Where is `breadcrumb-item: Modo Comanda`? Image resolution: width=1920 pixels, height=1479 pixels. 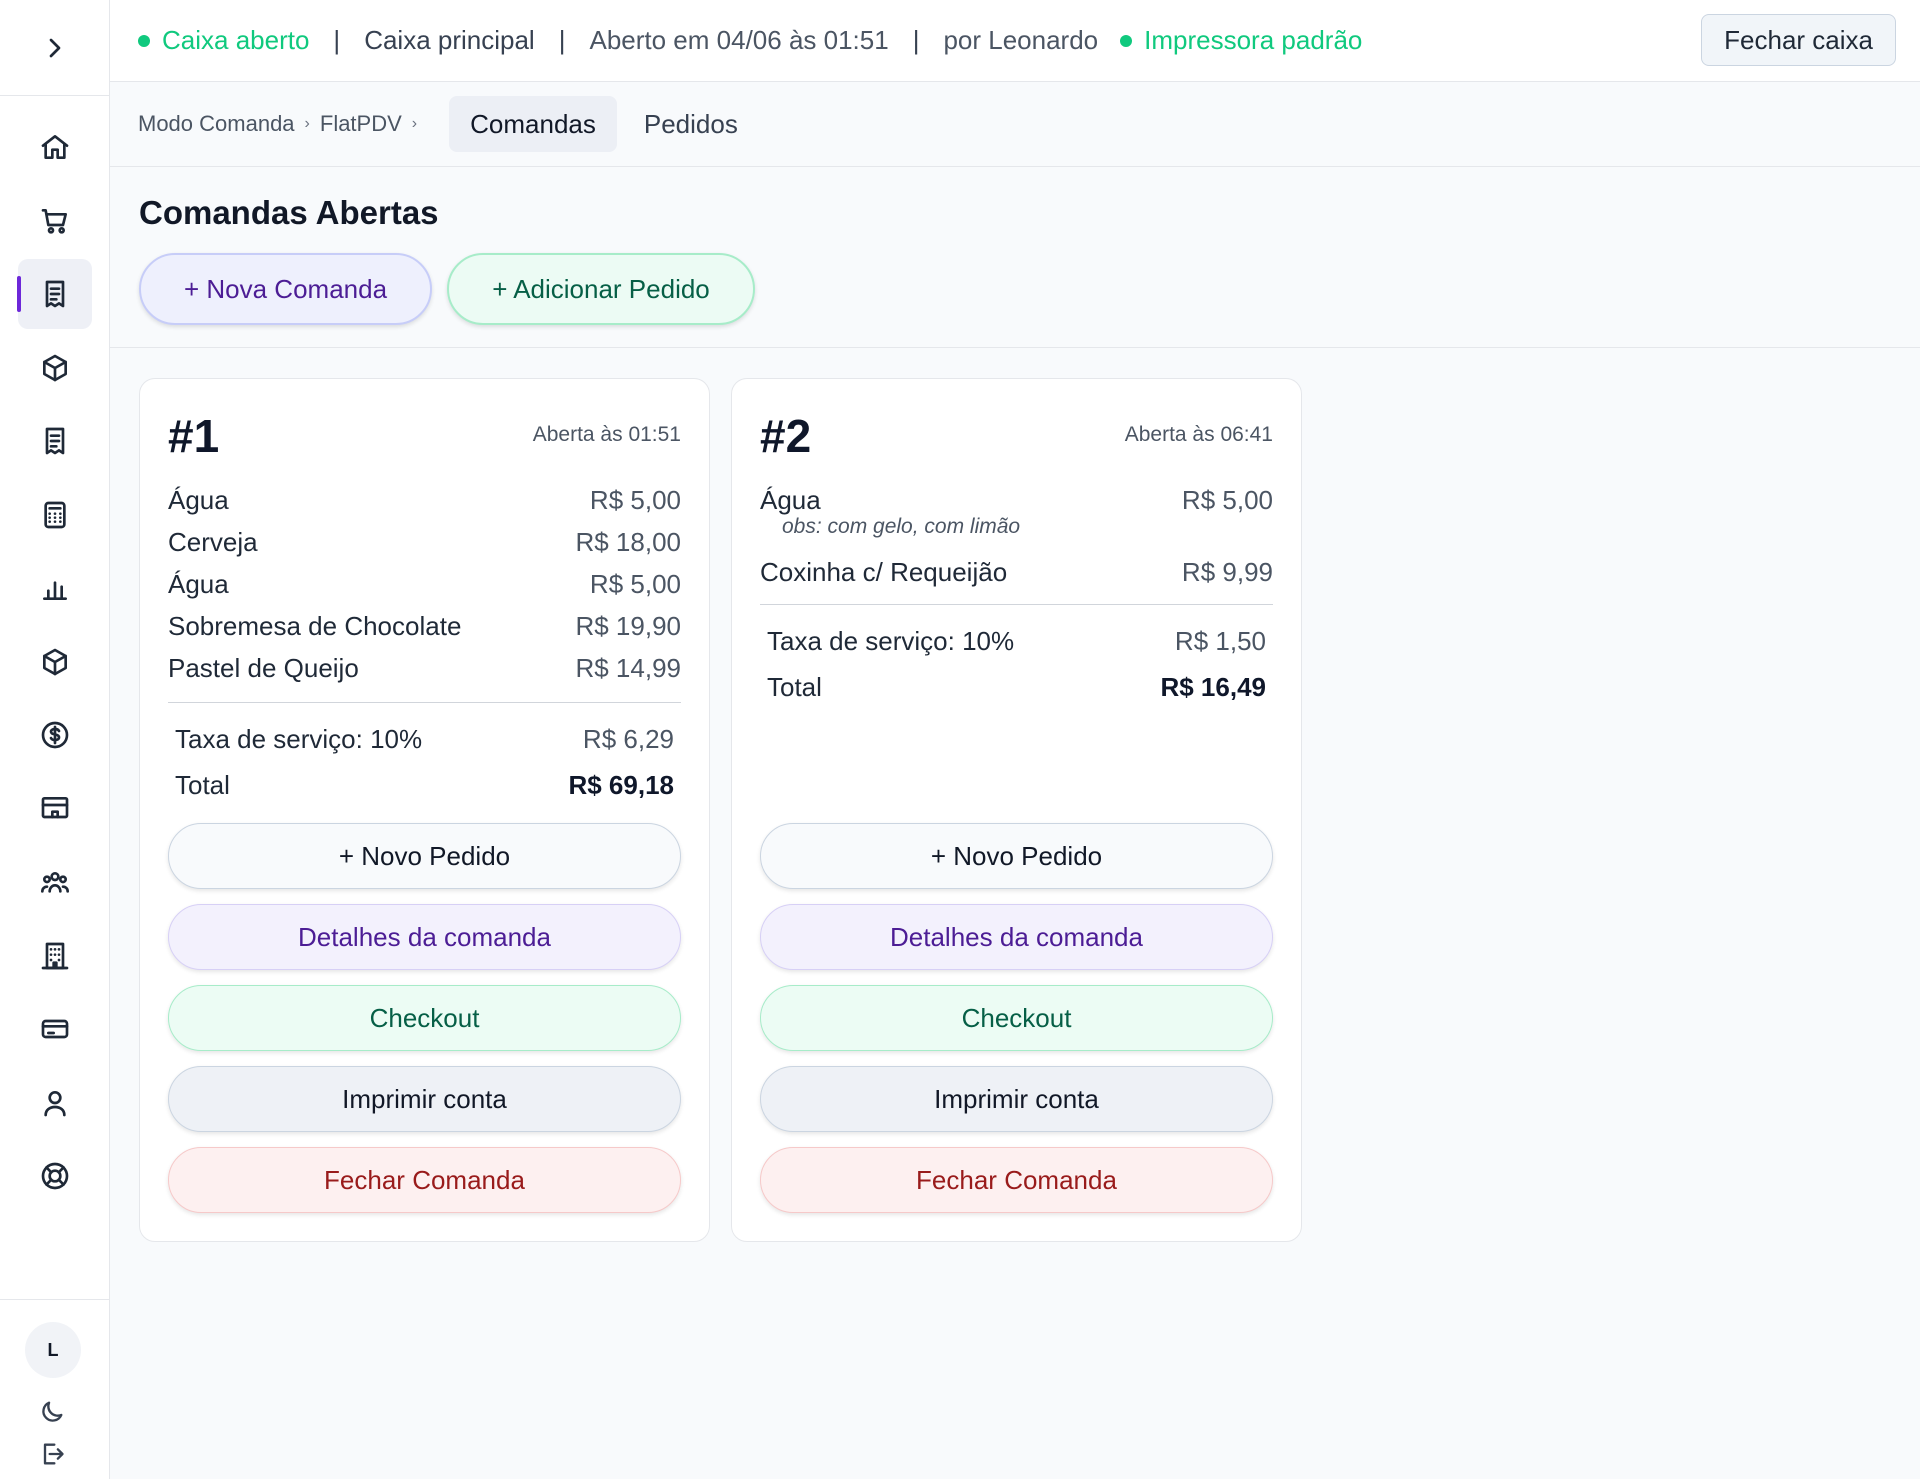
breadcrumb-item: Modo Comanda is located at coordinates (216, 124).